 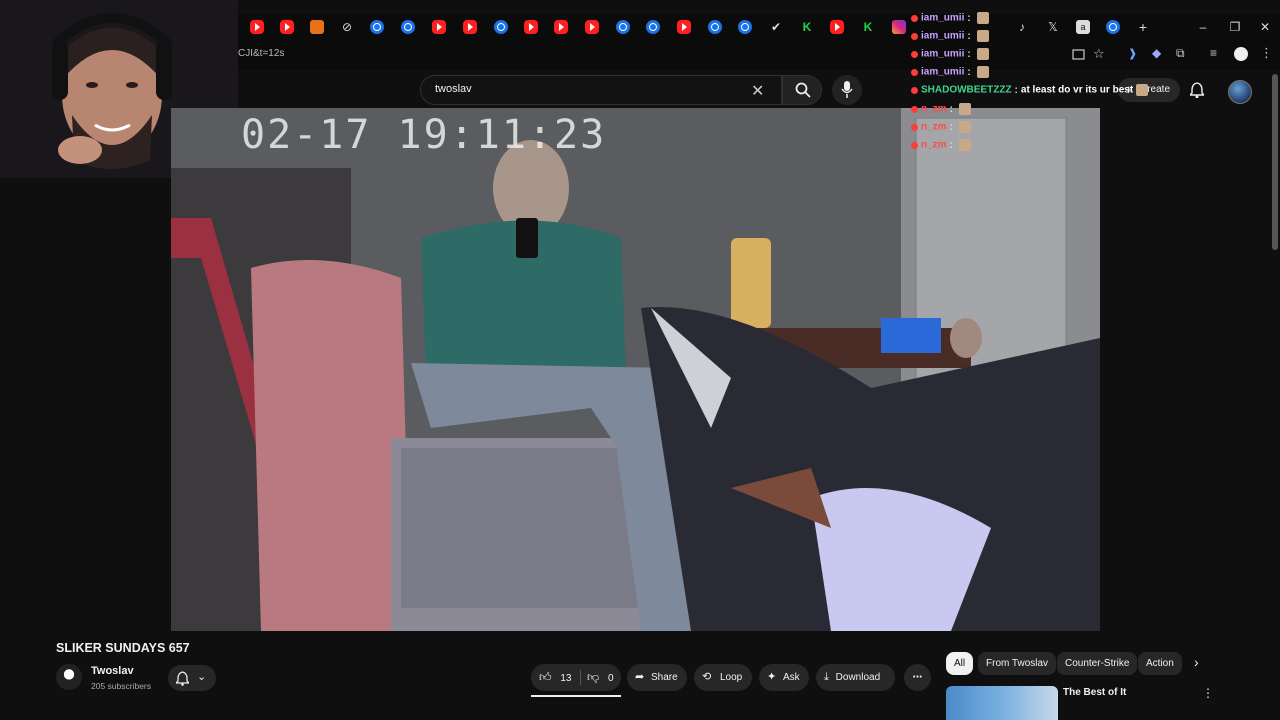 What do you see at coordinates (1078, 55) in the screenshot?
I see `screenshot-icon` at bounding box center [1078, 55].